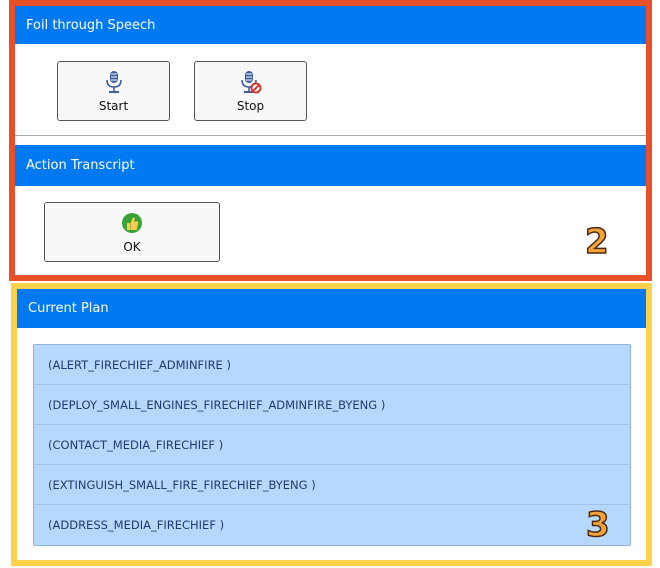  What do you see at coordinates (330, 230) in the screenshot?
I see `action-transcript-body: OK` at bounding box center [330, 230].